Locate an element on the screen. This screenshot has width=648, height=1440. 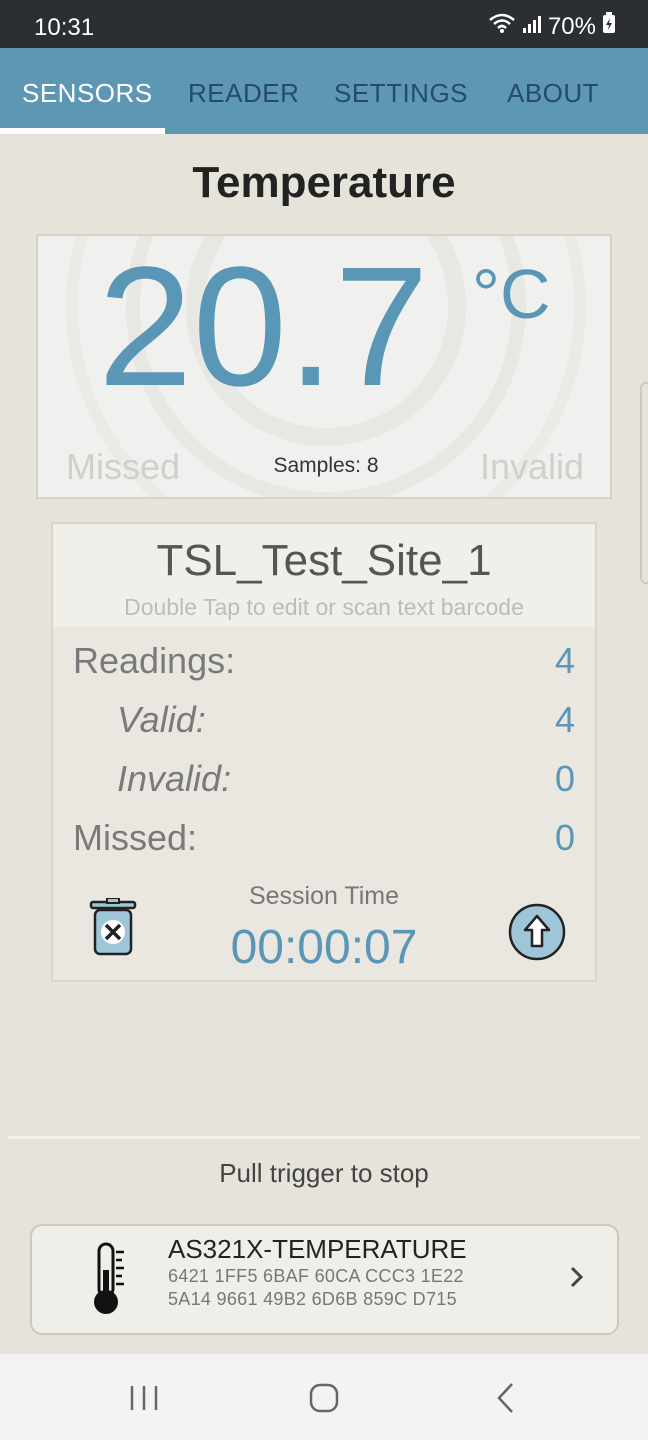
signal-icon is located at coordinates (532, 27).